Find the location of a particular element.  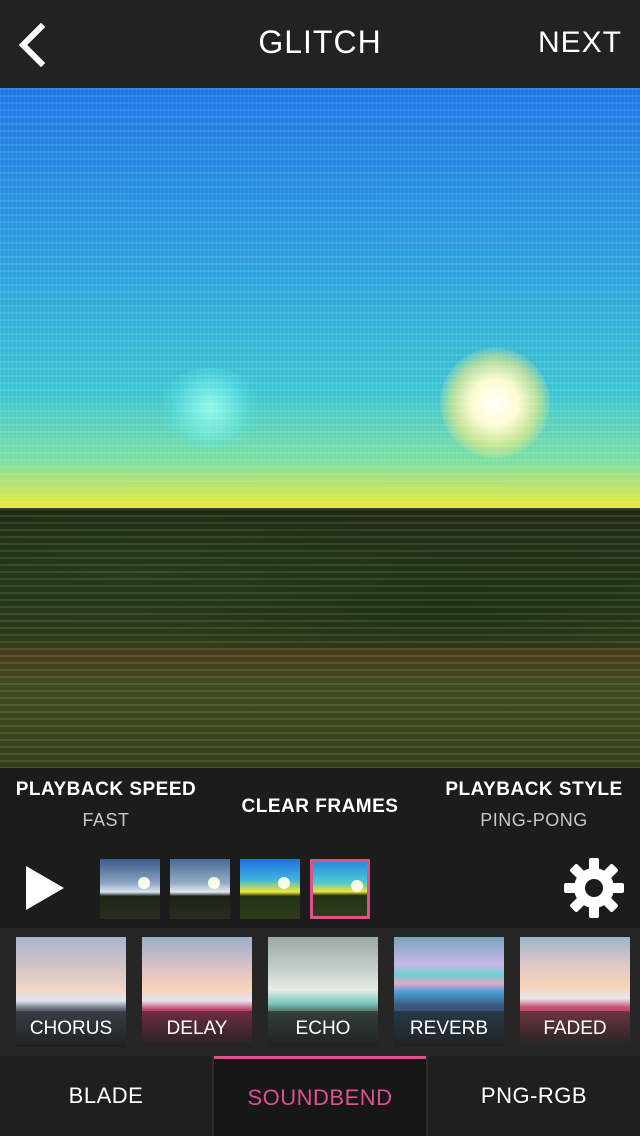

filter-chorus: CHORUS is located at coordinates (71, 992).